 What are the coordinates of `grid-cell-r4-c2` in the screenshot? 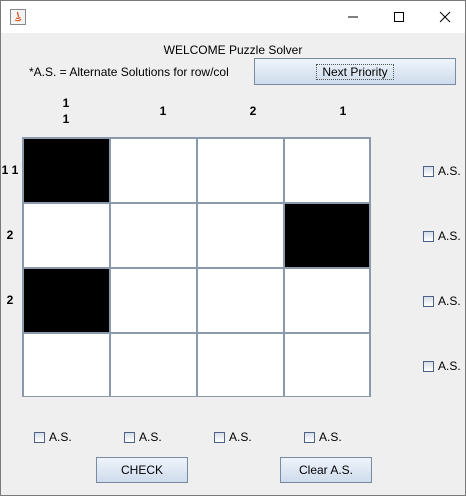 It's located at (153, 365).